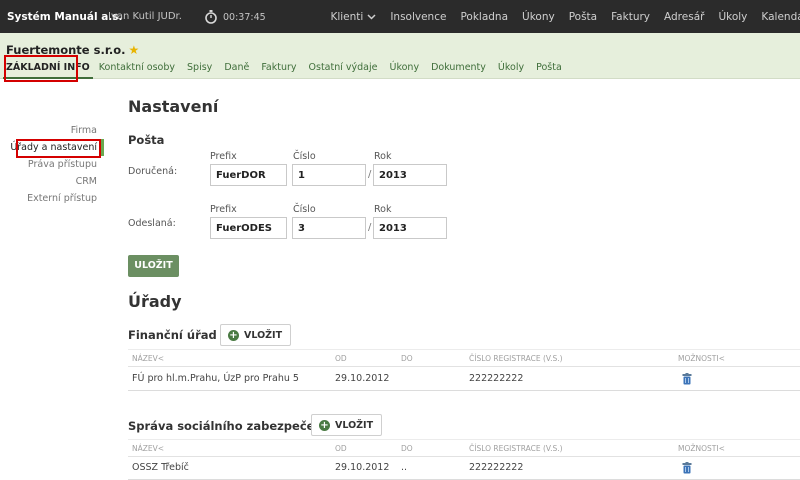 The height and width of the screenshot is (480, 800). I want to click on stopwatch-icon, so click(211, 17).